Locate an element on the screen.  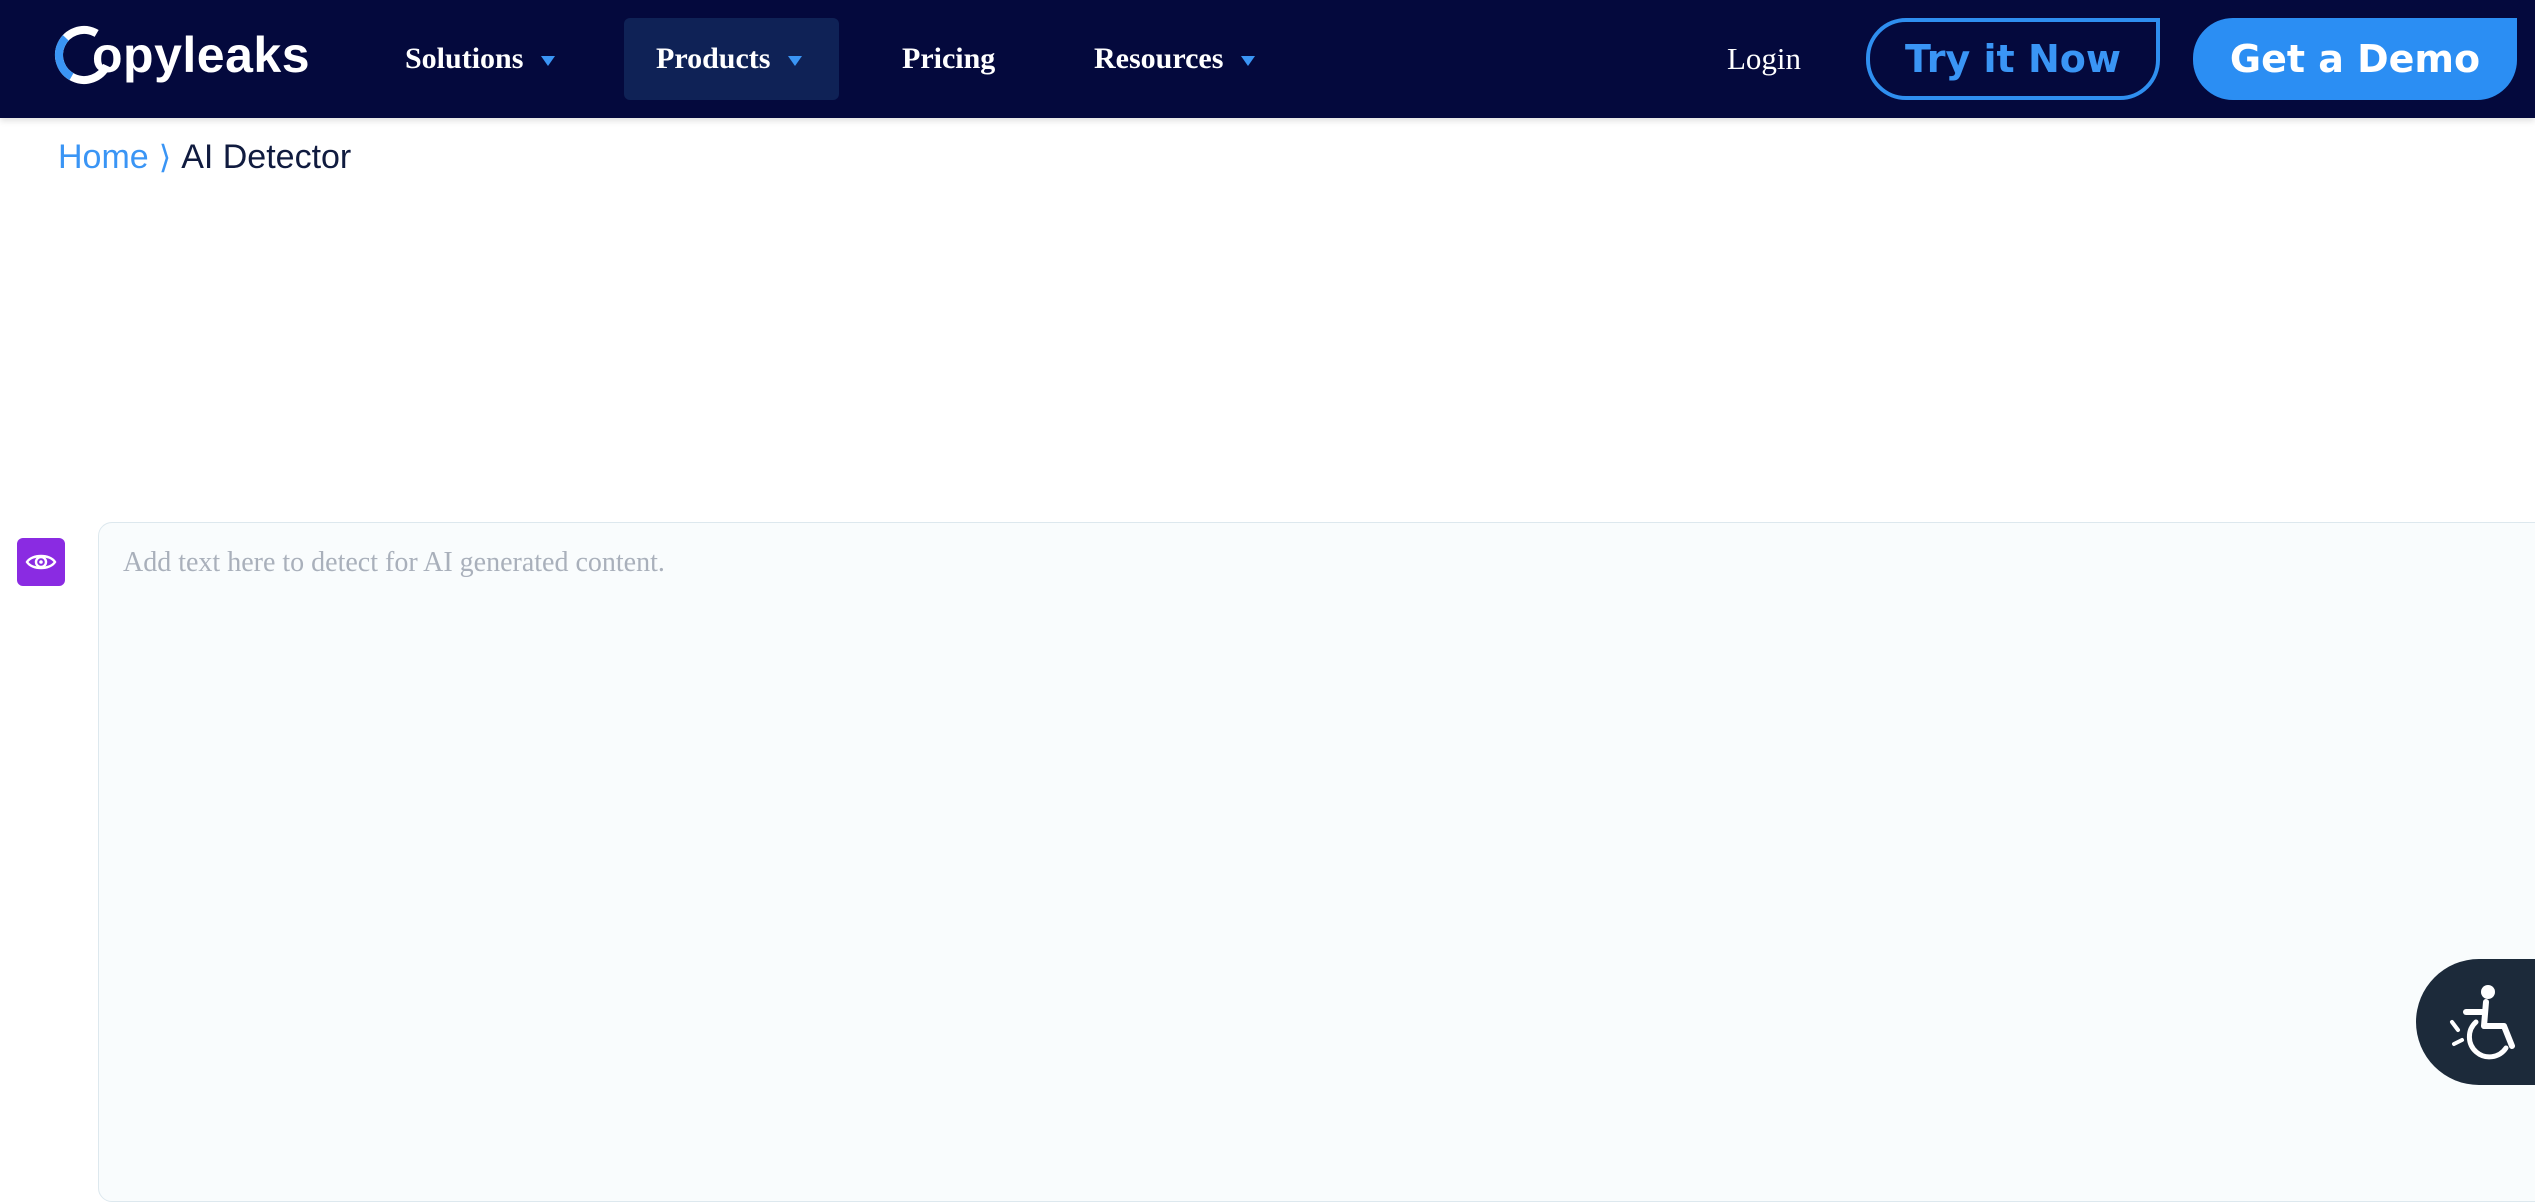
nav-pricing-label: Pricing is located at coordinates (949, 58).